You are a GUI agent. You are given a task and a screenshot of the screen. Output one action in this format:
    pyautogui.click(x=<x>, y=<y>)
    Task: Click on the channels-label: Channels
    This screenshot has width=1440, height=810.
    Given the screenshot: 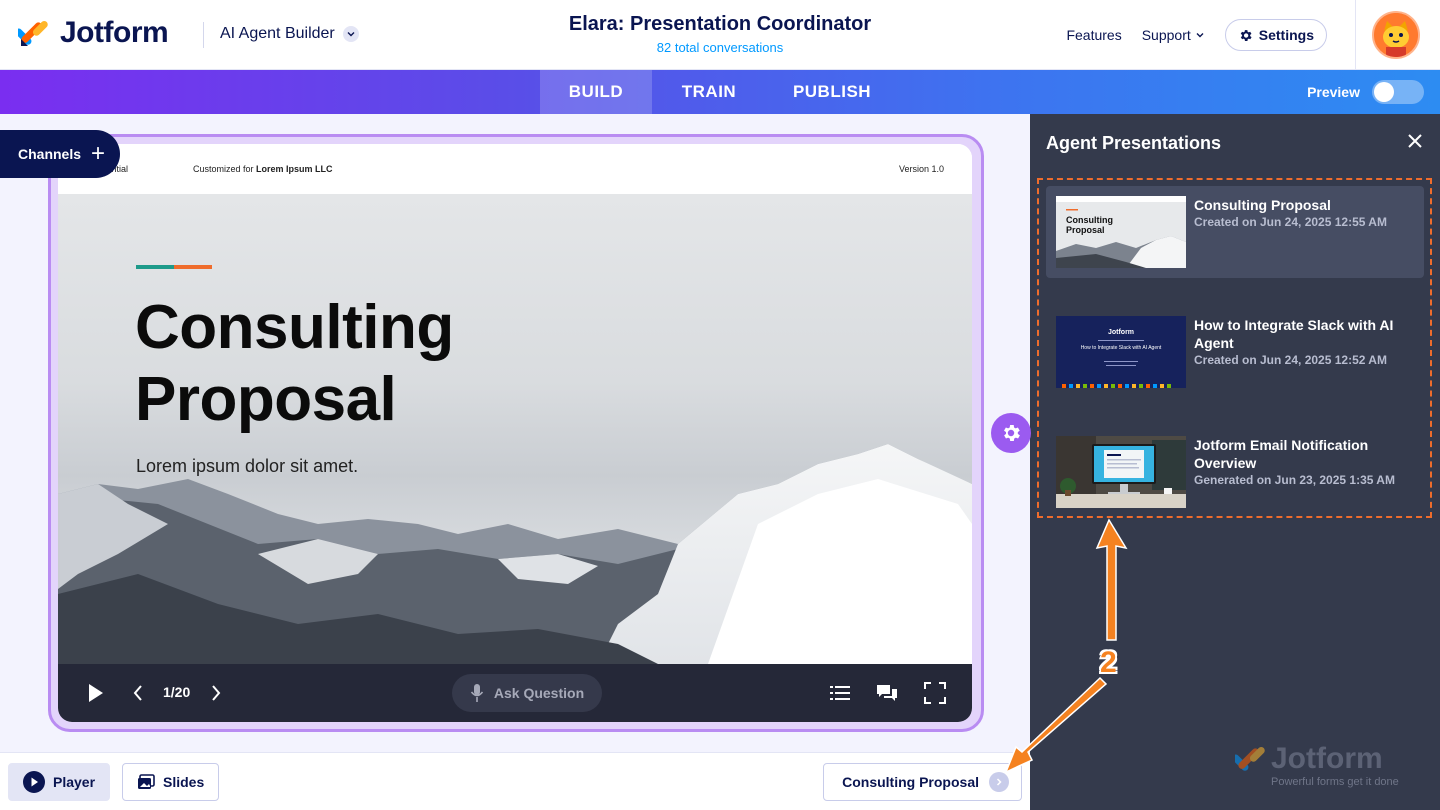 What is the action you would take?
    pyautogui.click(x=50, y=154)
    